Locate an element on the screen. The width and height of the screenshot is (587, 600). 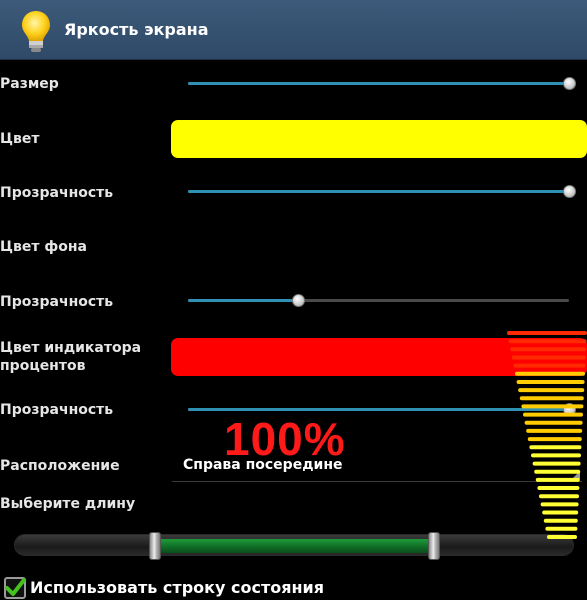
opacity-label: Прозрачность is located at coordinates (57, 193).